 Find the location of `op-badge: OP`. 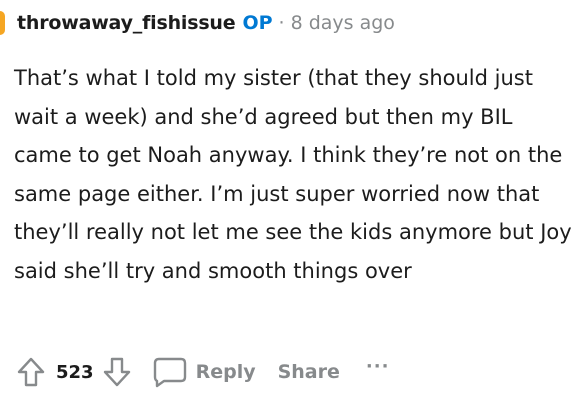

op-badge: OP is located at coordinates (257, 23).